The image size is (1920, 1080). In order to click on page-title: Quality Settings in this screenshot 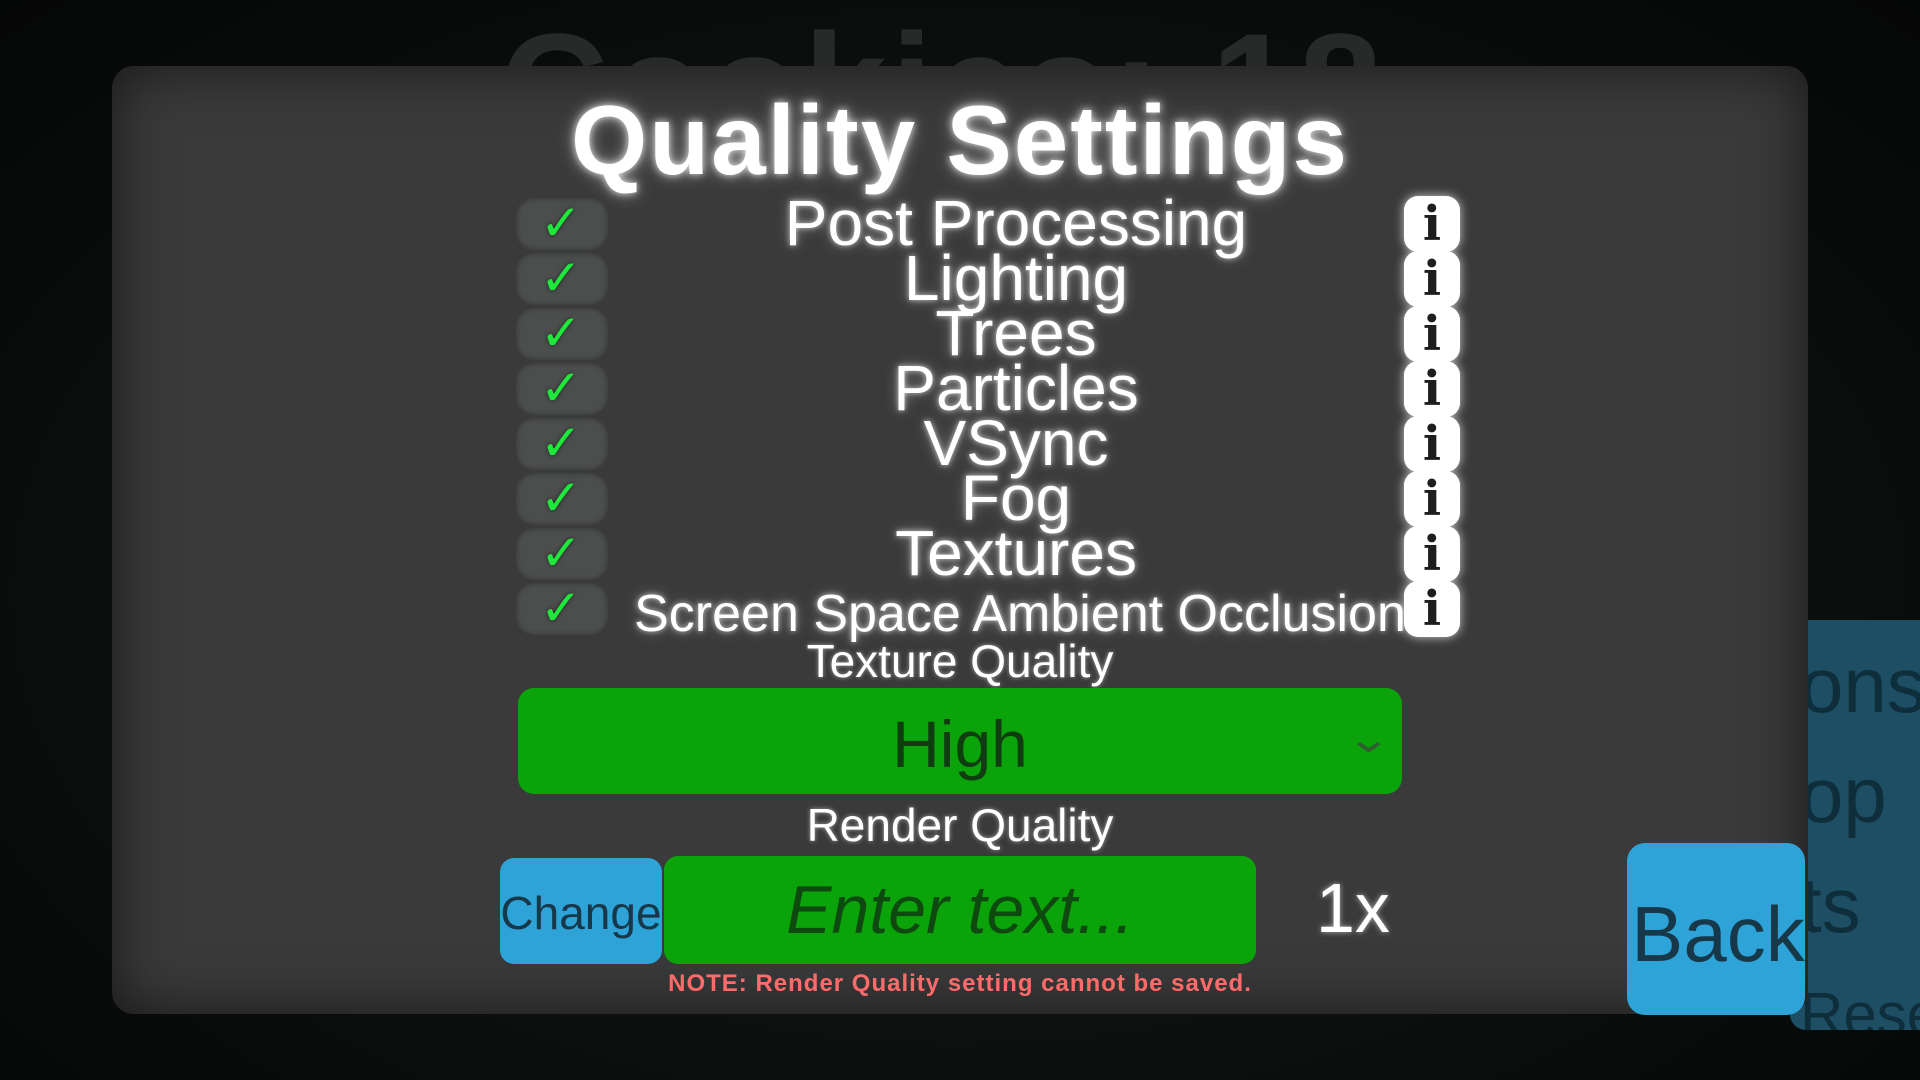, I will do `click(959, 140)`.